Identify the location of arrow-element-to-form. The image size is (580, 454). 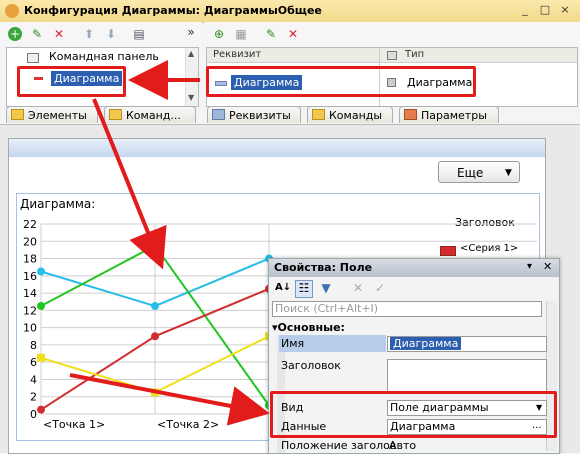
(129, 184).